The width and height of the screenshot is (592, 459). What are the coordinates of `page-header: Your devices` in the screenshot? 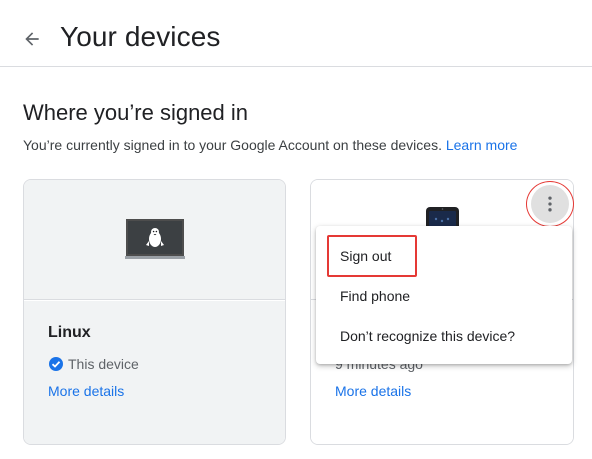 It's located at (296, 33).